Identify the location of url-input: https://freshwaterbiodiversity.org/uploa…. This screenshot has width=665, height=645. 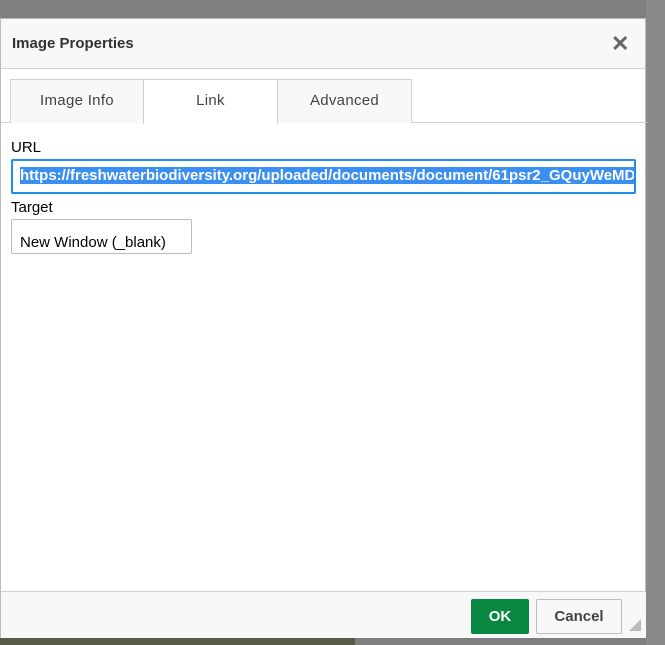
(323, 176).